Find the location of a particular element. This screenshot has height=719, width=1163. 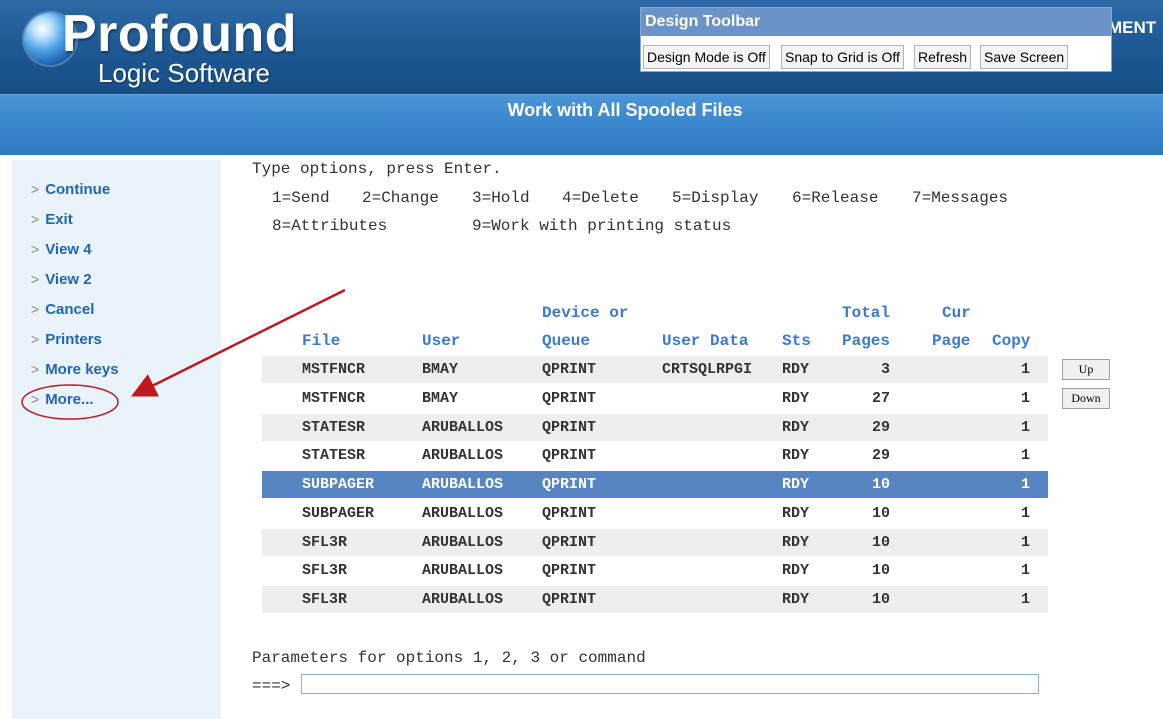

header-total: Total is located at coordinates (866, 313).